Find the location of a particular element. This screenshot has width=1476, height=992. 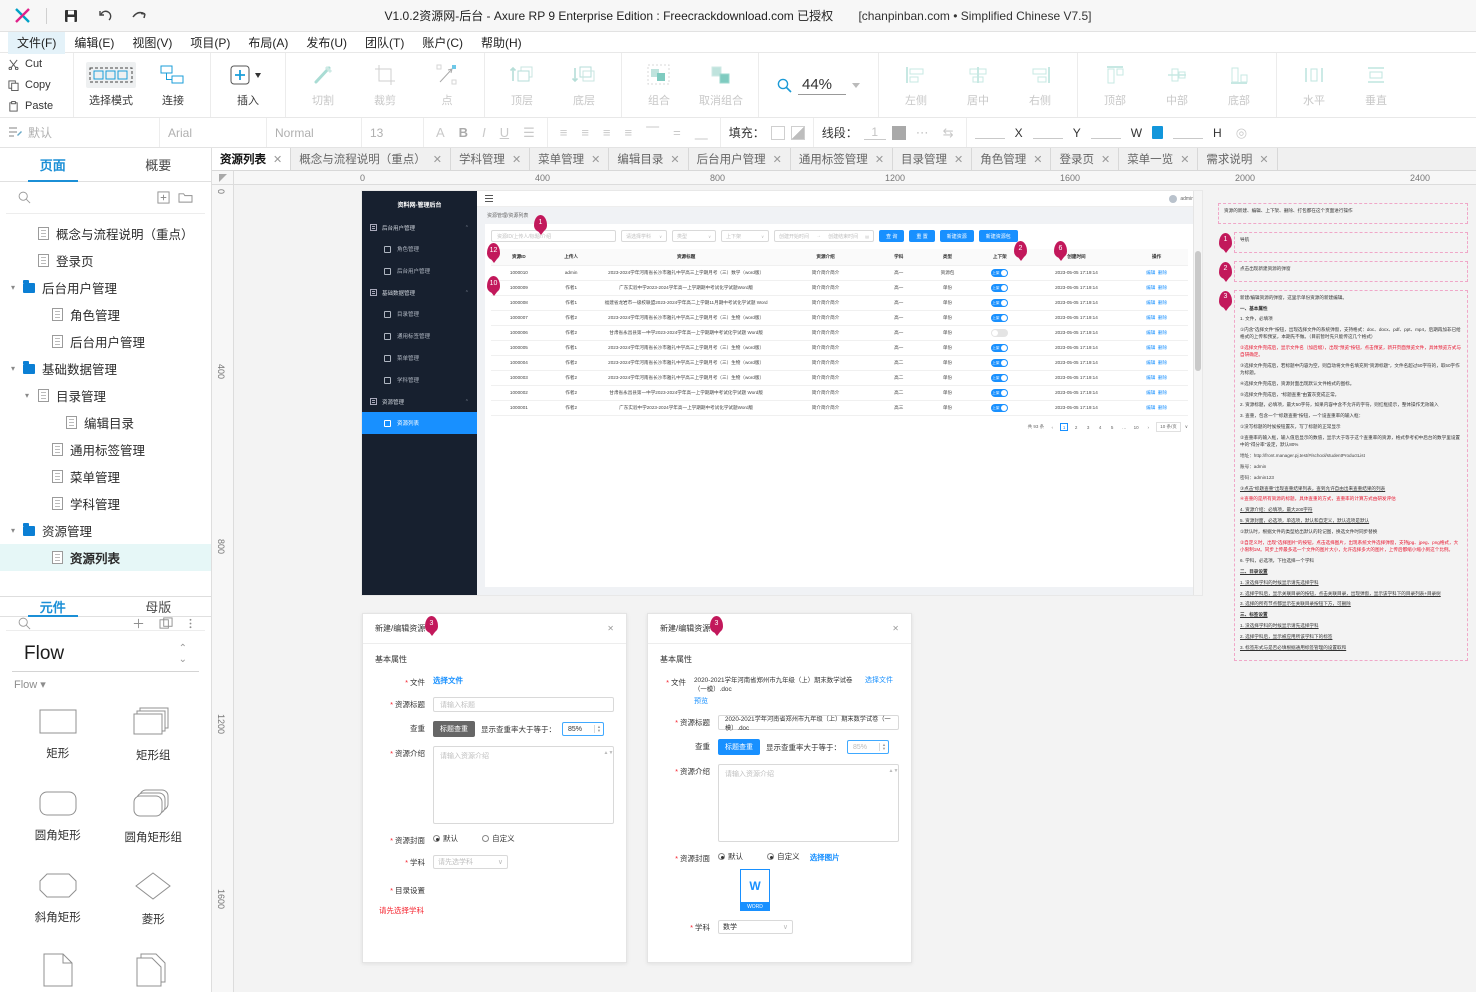

annotation-pin-12: 12 is located at coordinates (493, 251).